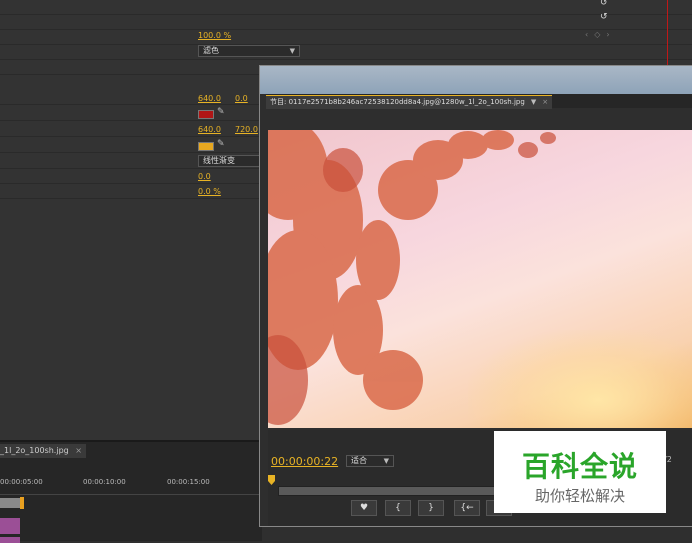  Describe the element at coordinates (188, 482) in the screenshot. I see `timeline-time-label: 00:00:15:00` at that location.